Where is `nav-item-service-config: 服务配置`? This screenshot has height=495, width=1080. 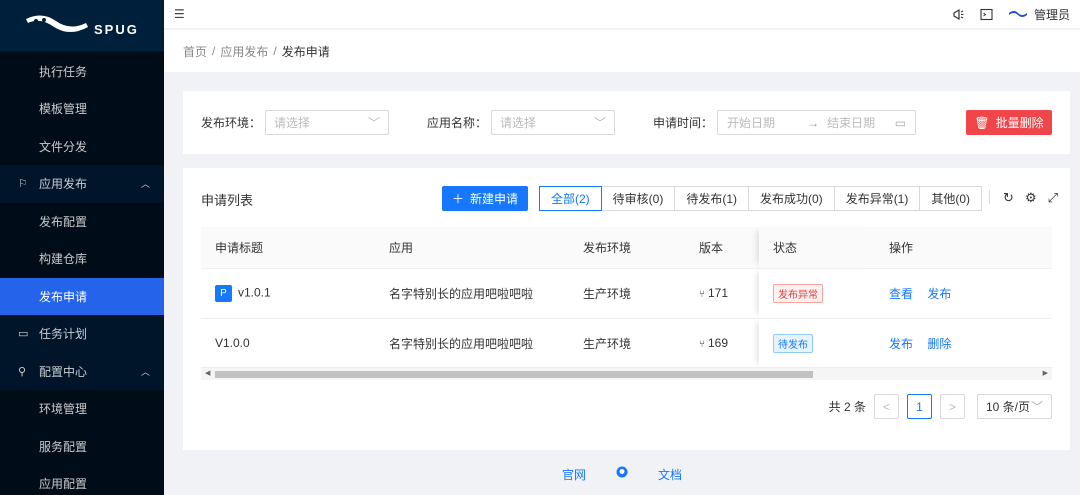 nav-item-service-config: 服务配置 is located at coordinates (82, 446).